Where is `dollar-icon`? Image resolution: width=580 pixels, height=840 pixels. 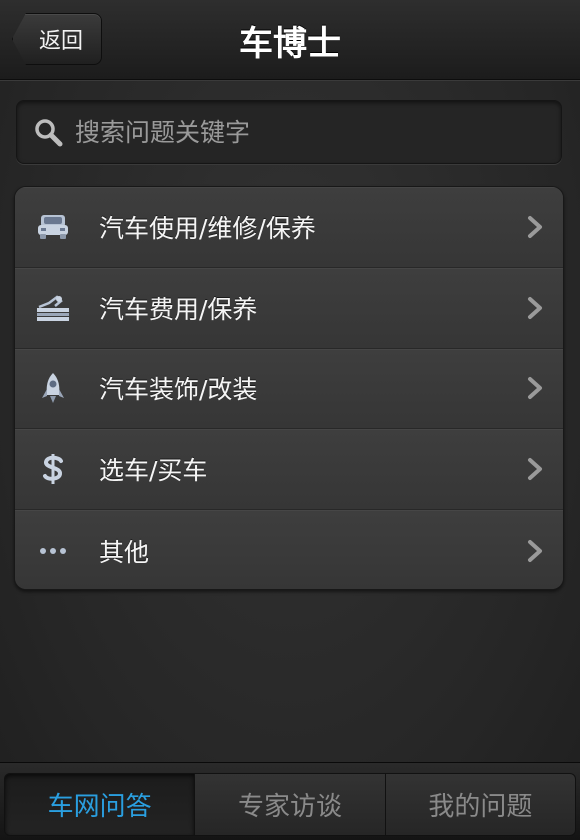
dollar-icon is located at coordinates (53, 469).